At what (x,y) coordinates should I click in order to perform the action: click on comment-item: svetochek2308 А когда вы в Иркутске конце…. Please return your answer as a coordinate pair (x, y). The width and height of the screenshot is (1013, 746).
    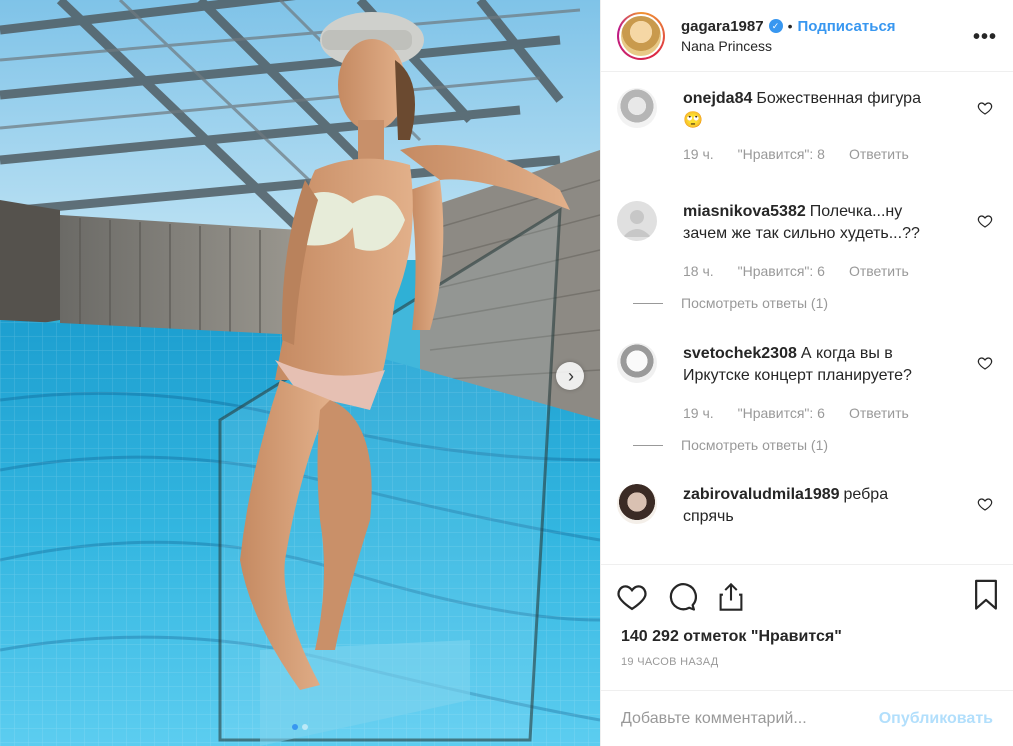
    Looking at the image, I should click on (807, 413).